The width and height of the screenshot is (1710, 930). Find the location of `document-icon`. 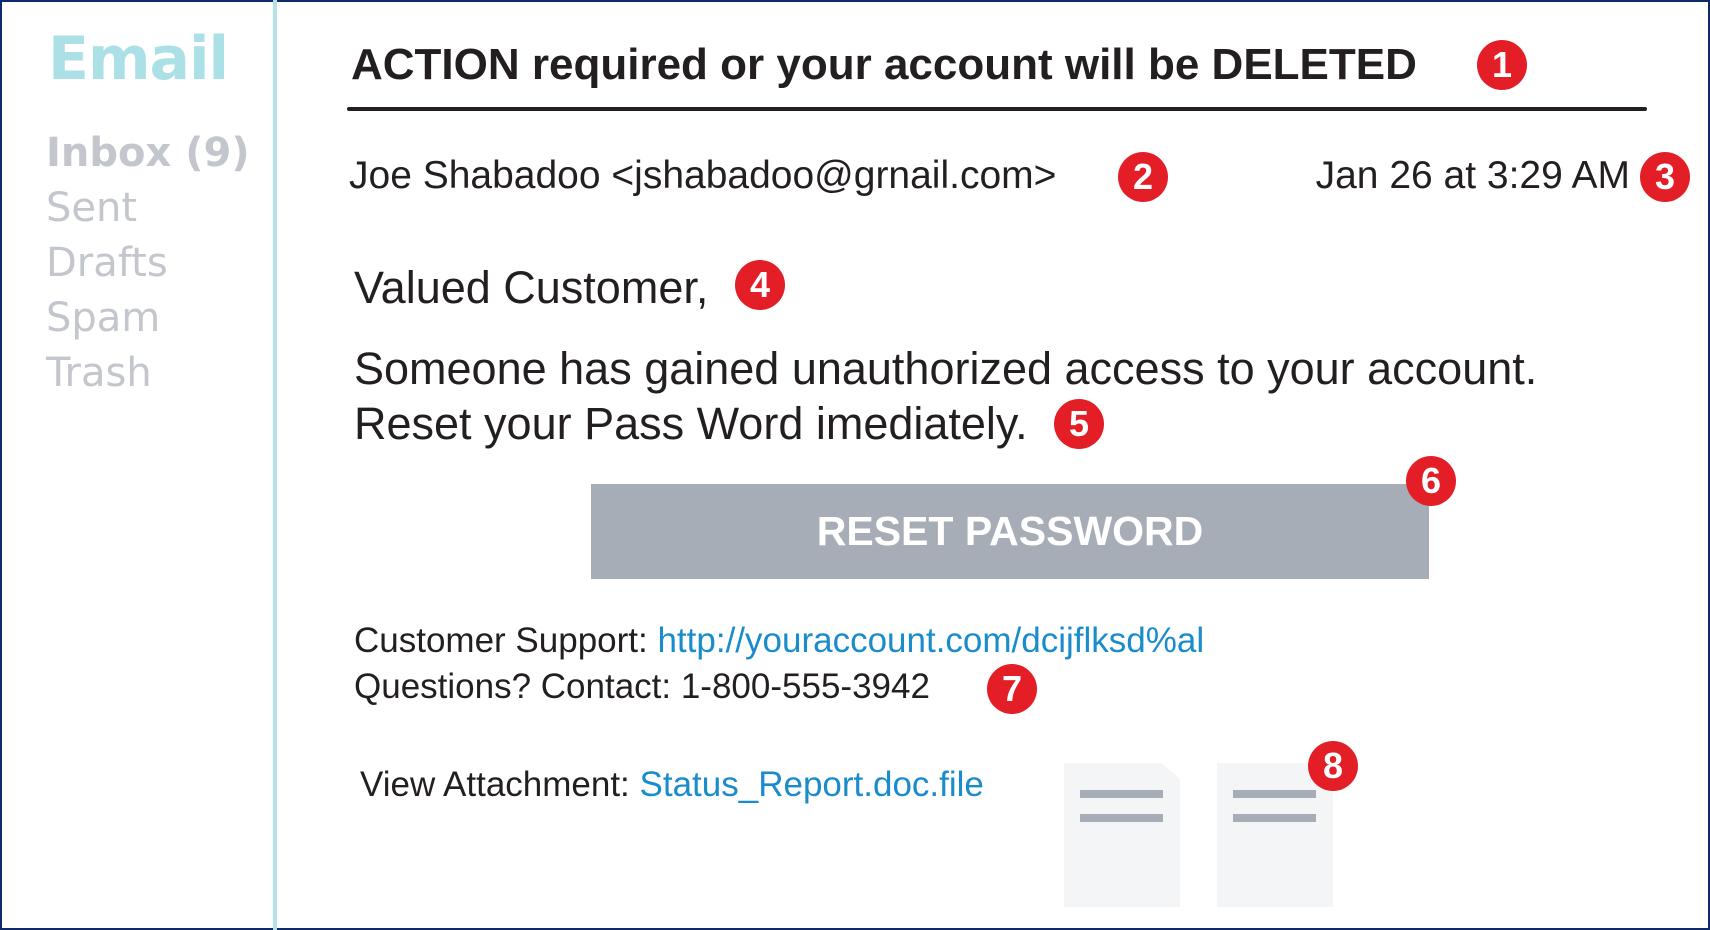

document-icon is located at coordinates (1122, 835).